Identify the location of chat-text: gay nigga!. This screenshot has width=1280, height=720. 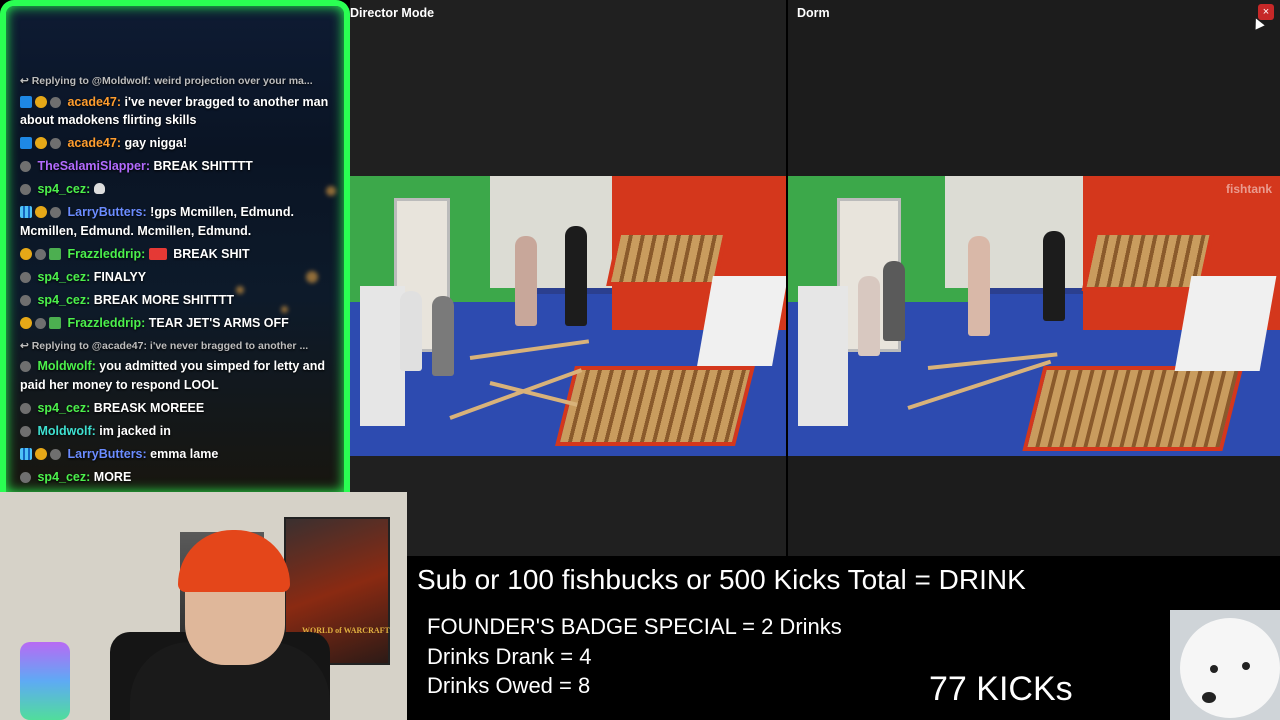
(156, 143).